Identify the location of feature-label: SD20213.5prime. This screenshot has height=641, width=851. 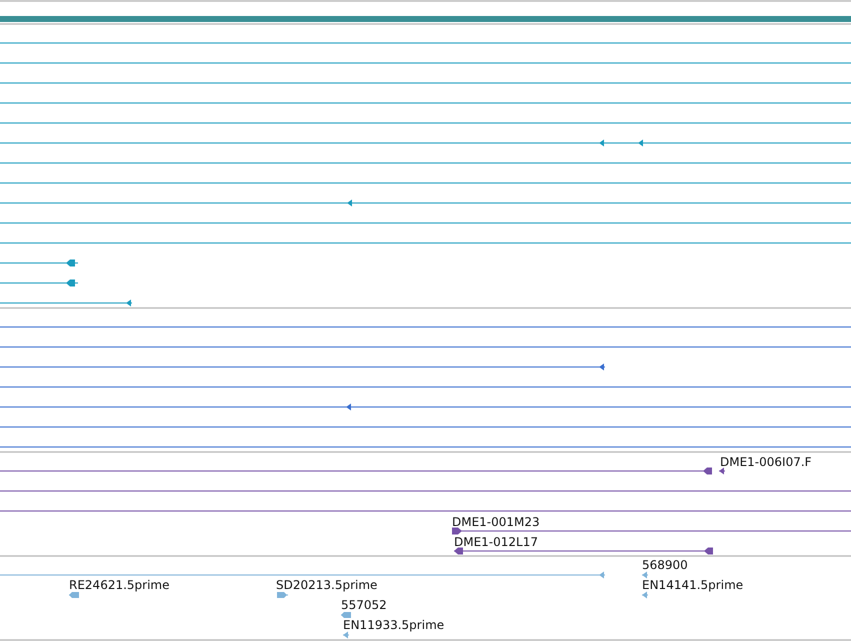
(327, 585).